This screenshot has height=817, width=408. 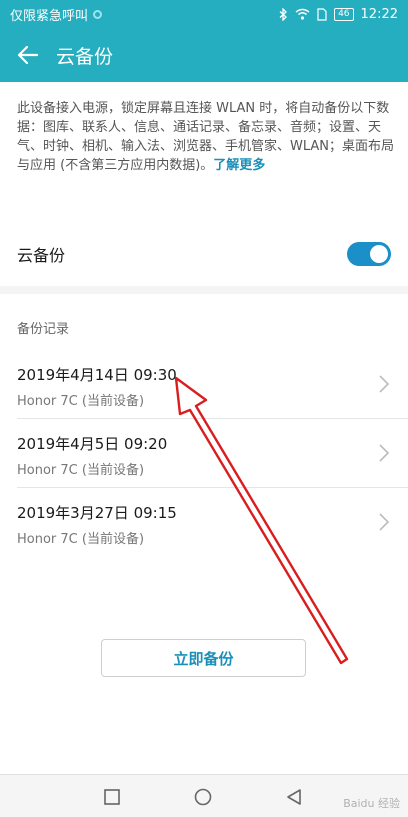 I want to click on circle-icon, so click(x=203, y=797).